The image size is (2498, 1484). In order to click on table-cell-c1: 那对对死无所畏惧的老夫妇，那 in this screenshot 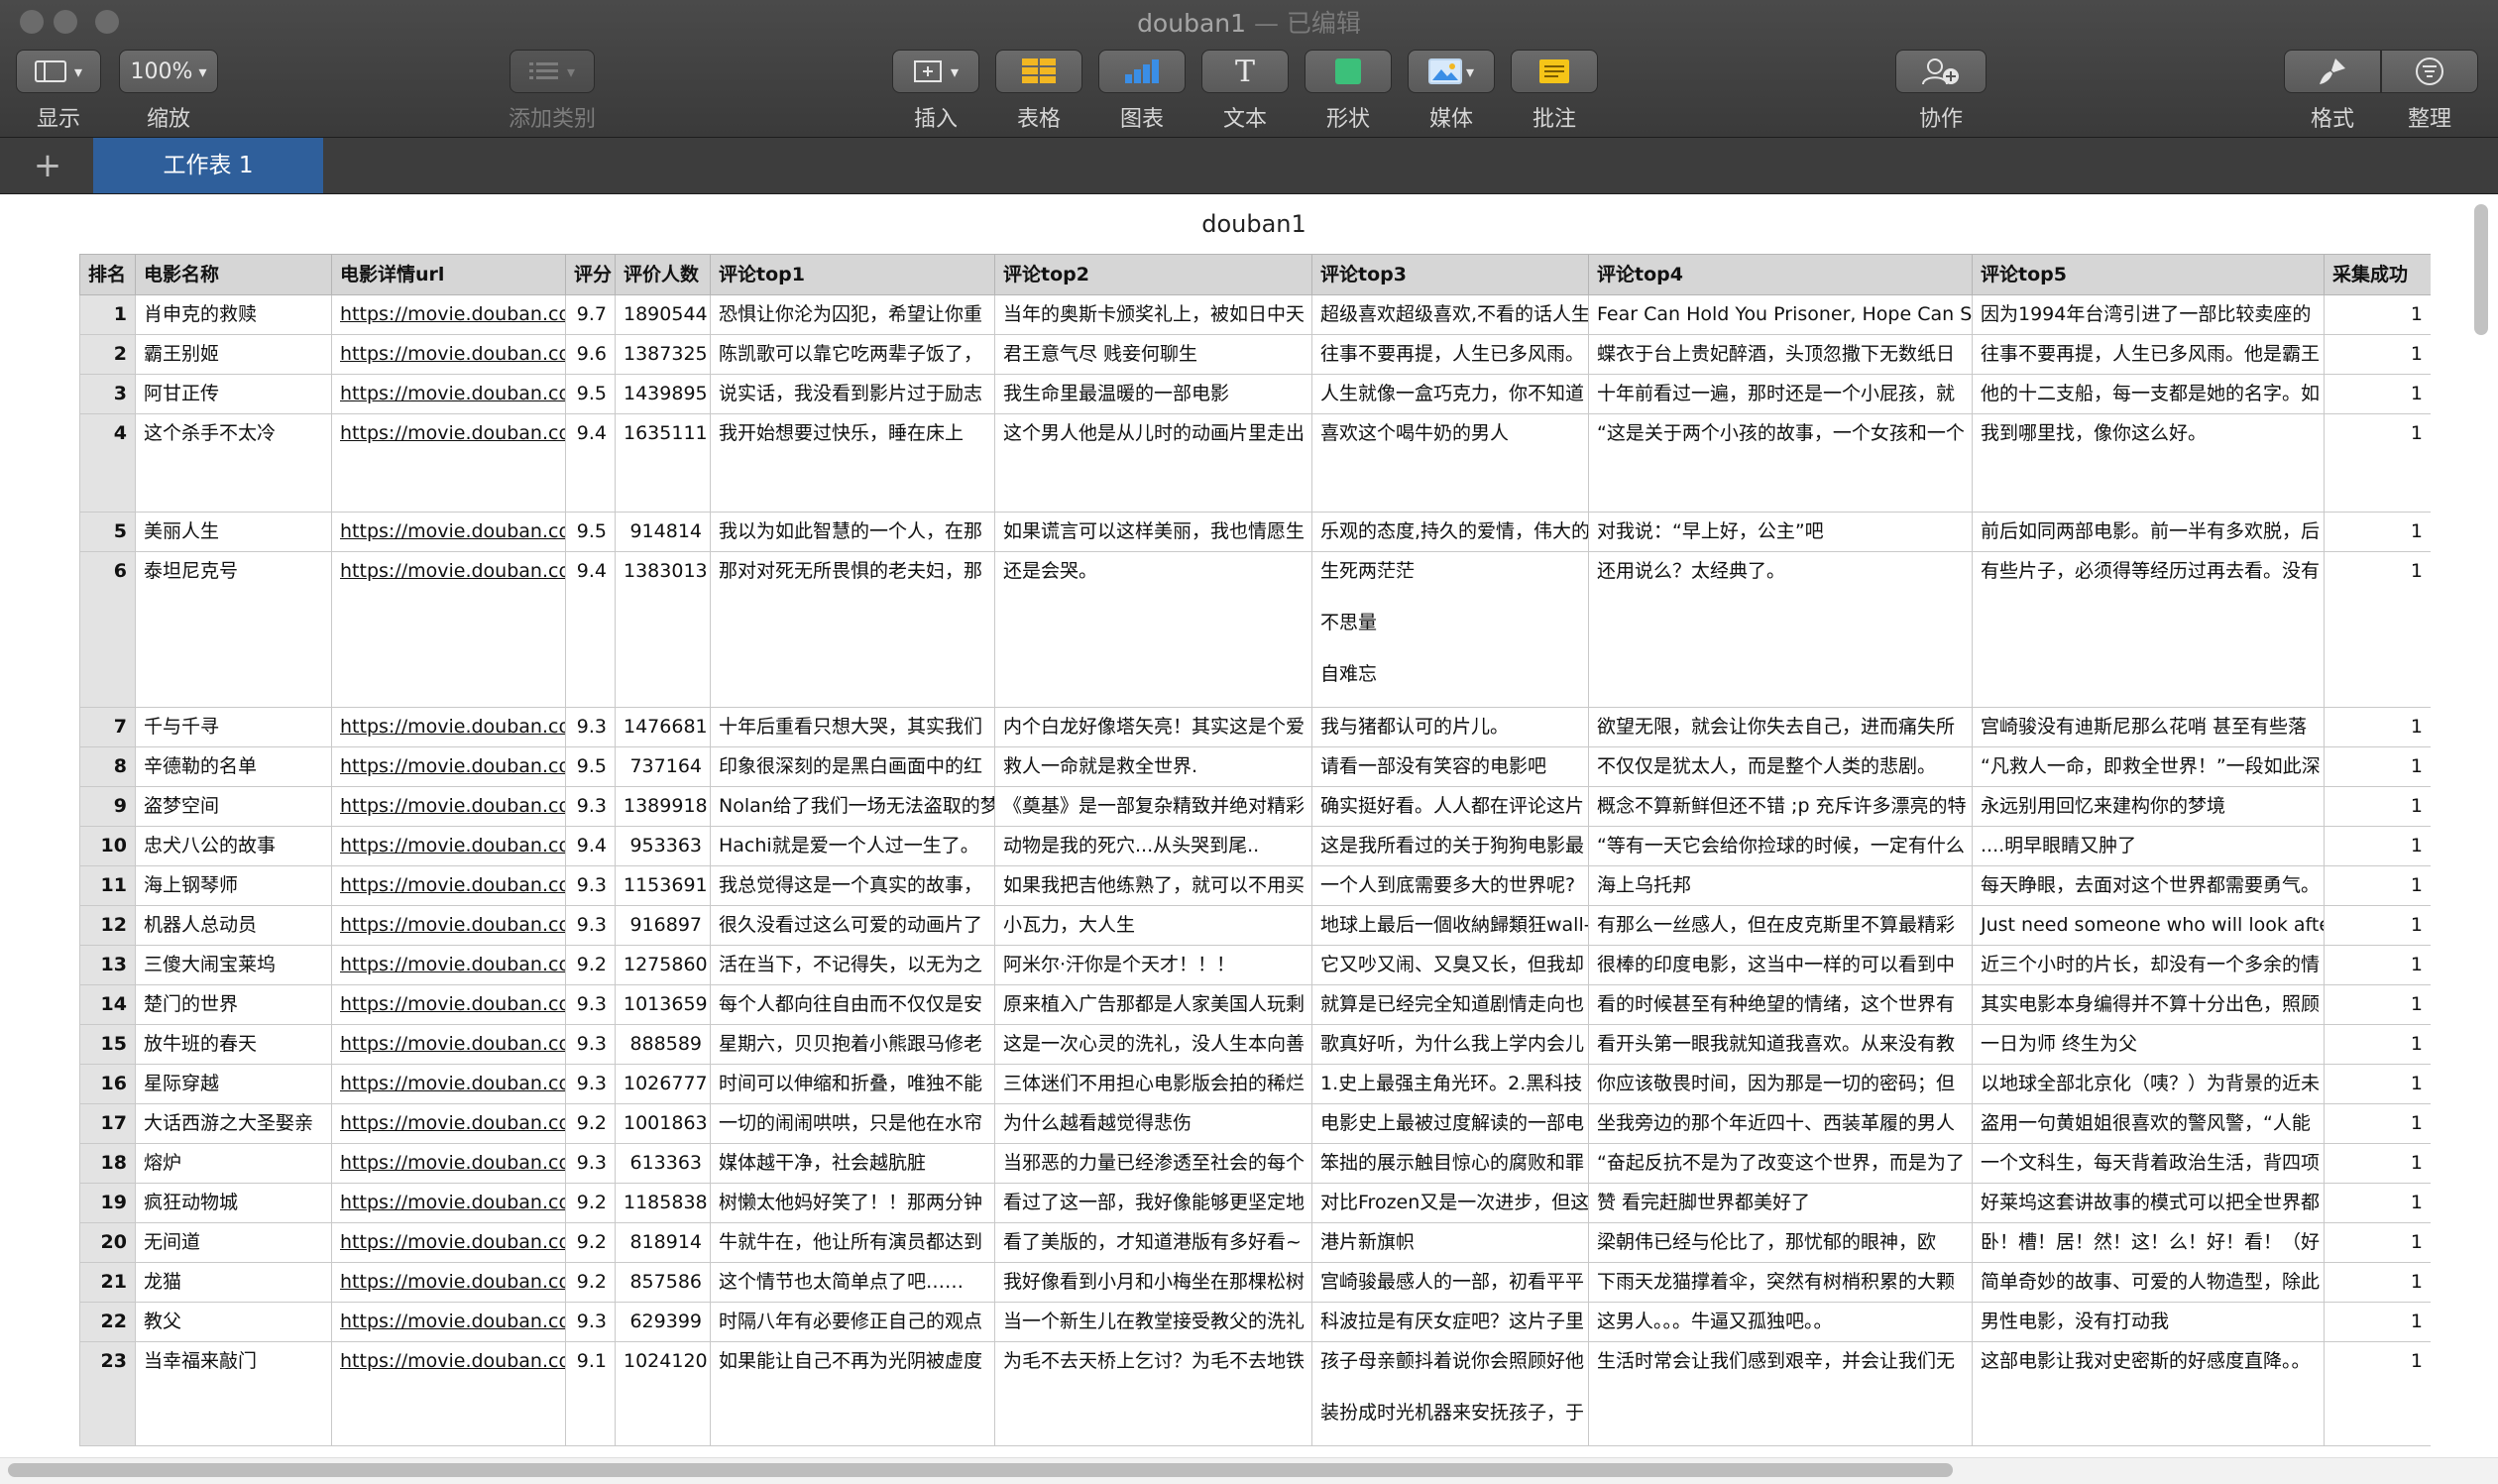, I will do `click(852, 629)`.